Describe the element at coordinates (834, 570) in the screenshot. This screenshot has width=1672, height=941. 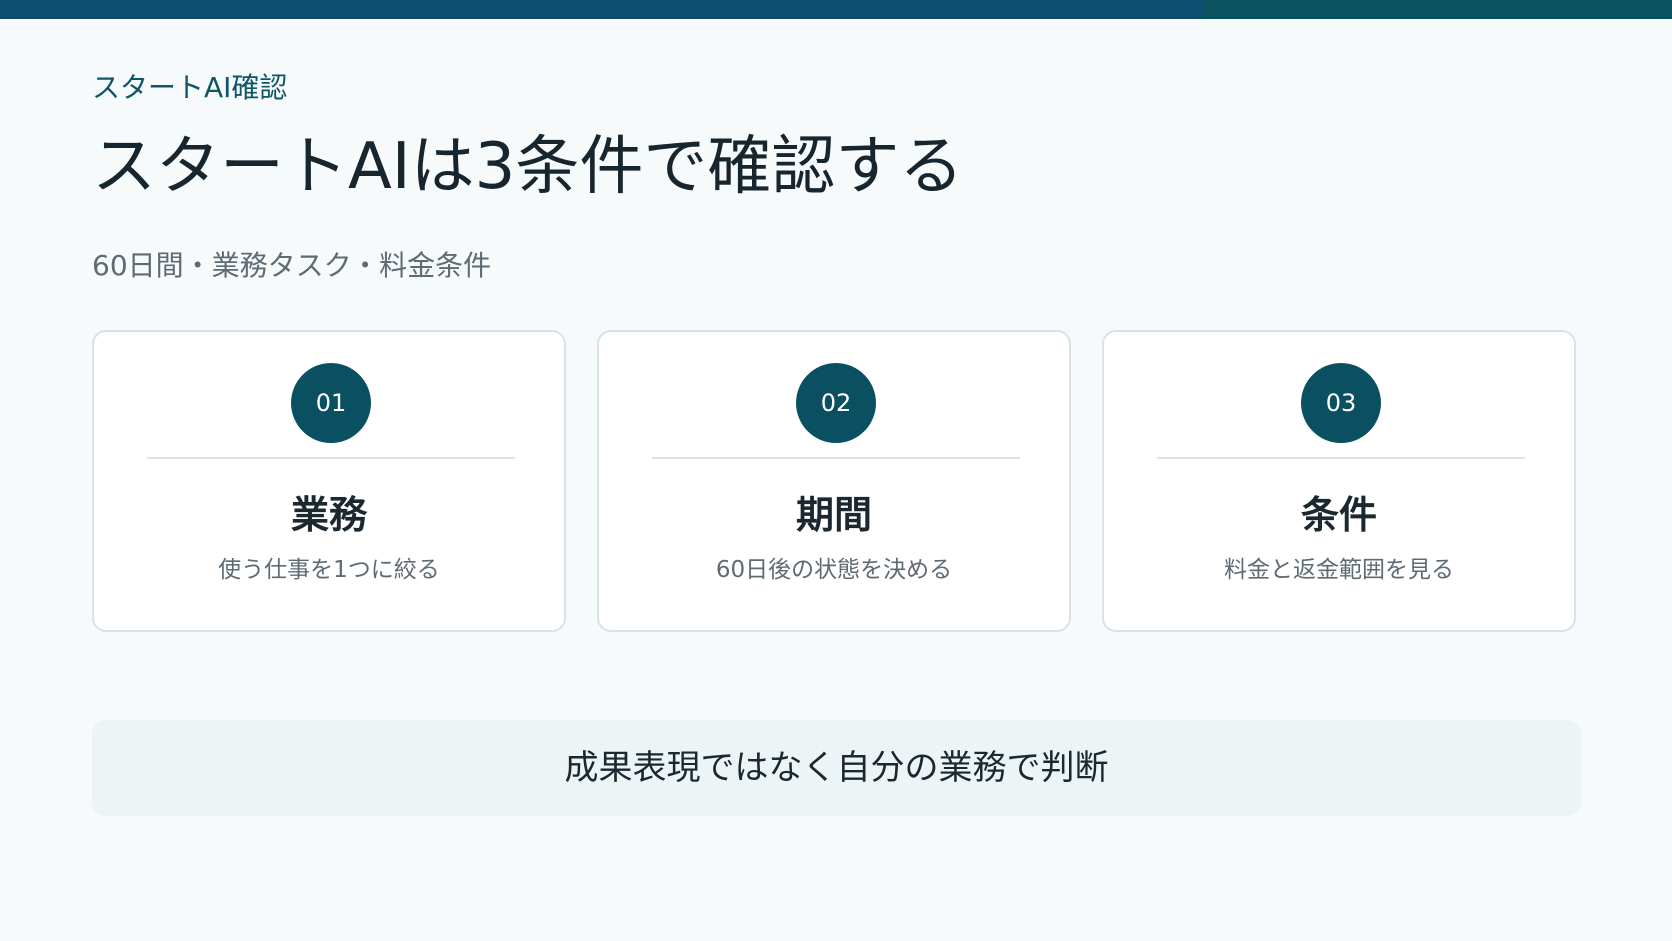
I see `card-description: 60日後の状態を決める` at that location.